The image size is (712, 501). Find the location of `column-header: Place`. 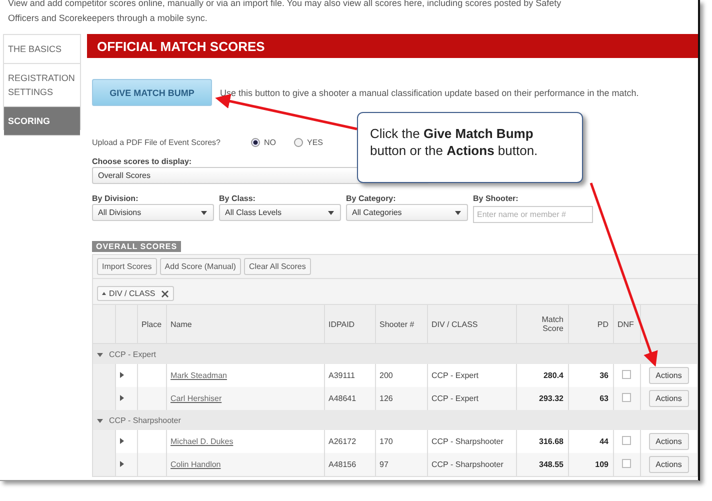

column-header: Place is located at coordinates (151, 324).